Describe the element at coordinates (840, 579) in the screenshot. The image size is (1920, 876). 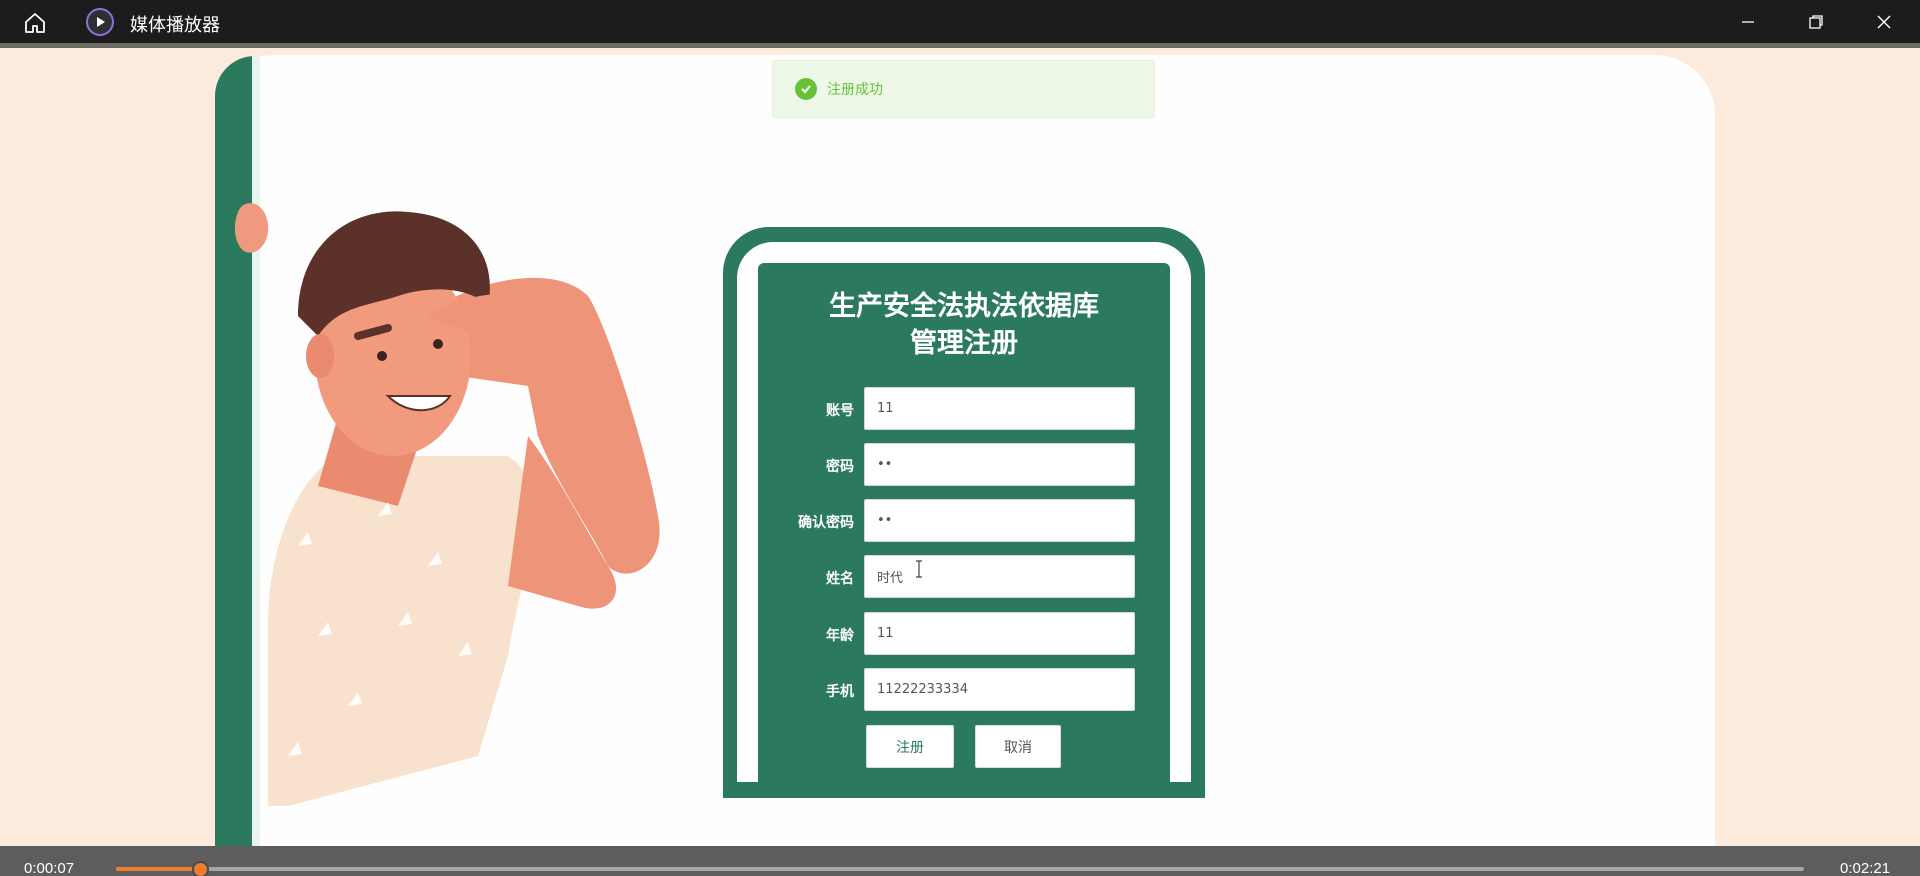
I see `name-label: 姓名` at that location.